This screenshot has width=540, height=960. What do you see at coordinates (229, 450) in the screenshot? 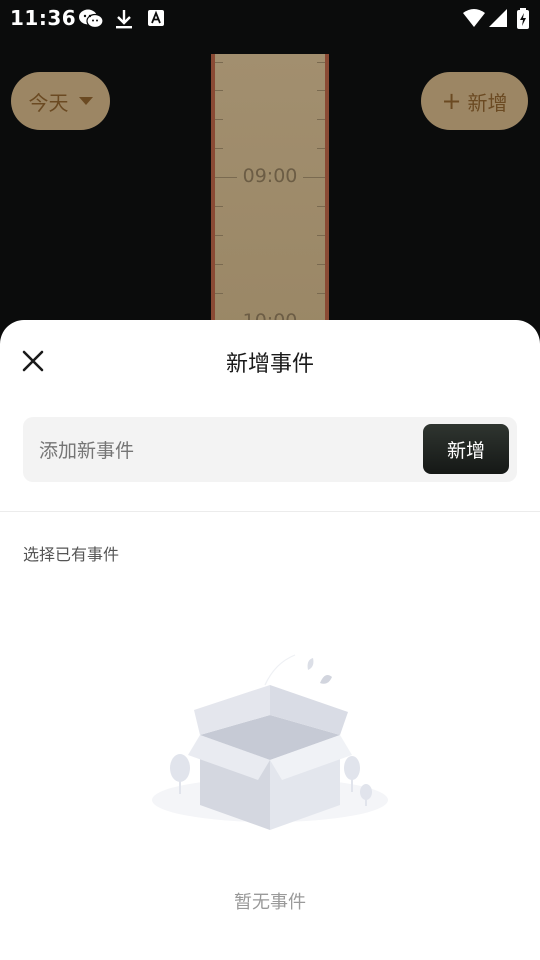
I see `new-event-input` at bounding box center [229, 450].